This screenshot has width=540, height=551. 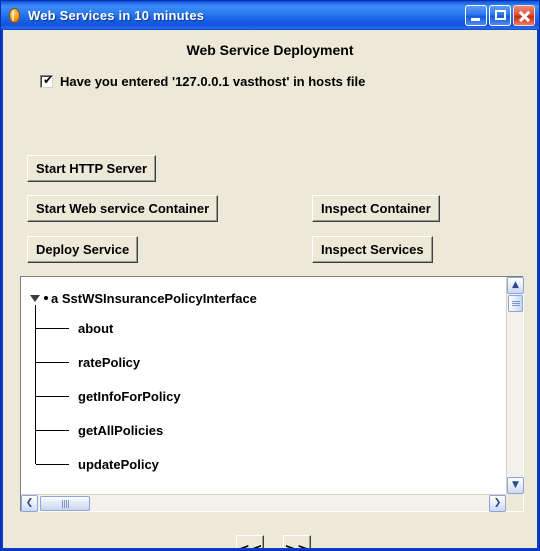 What do you see at coordinates (154, 298) in the screenshot?
I see `tree-root-label: a SstWSInsurancePolicyInterface` at bounding box center [154, 298].